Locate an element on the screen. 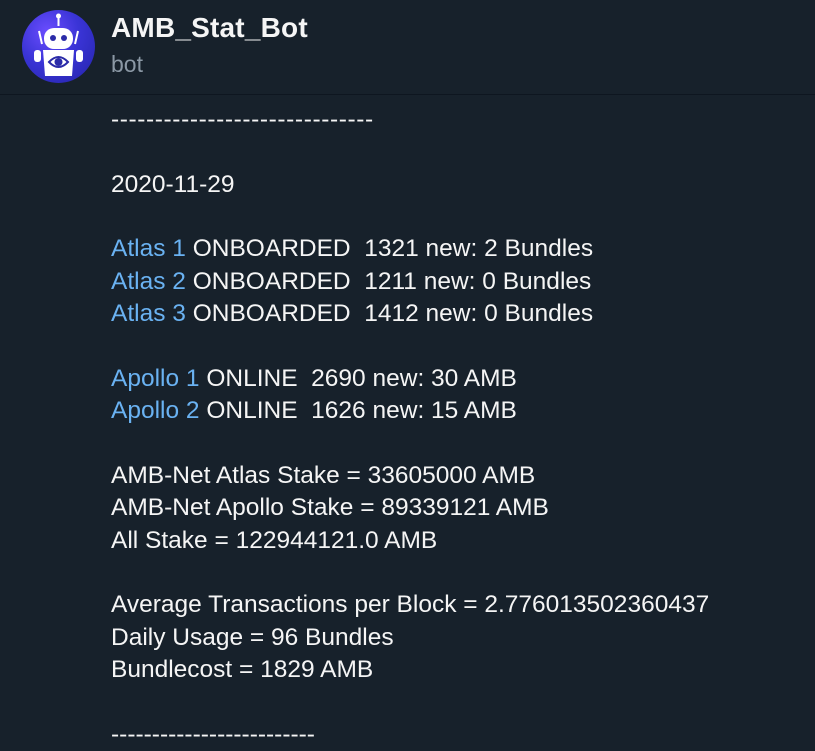 The image size is (815, 751). atlas-row: Atlas 2 ONBOARDED 1211 new: 0 Bundles is located at coordinates (461, 282).